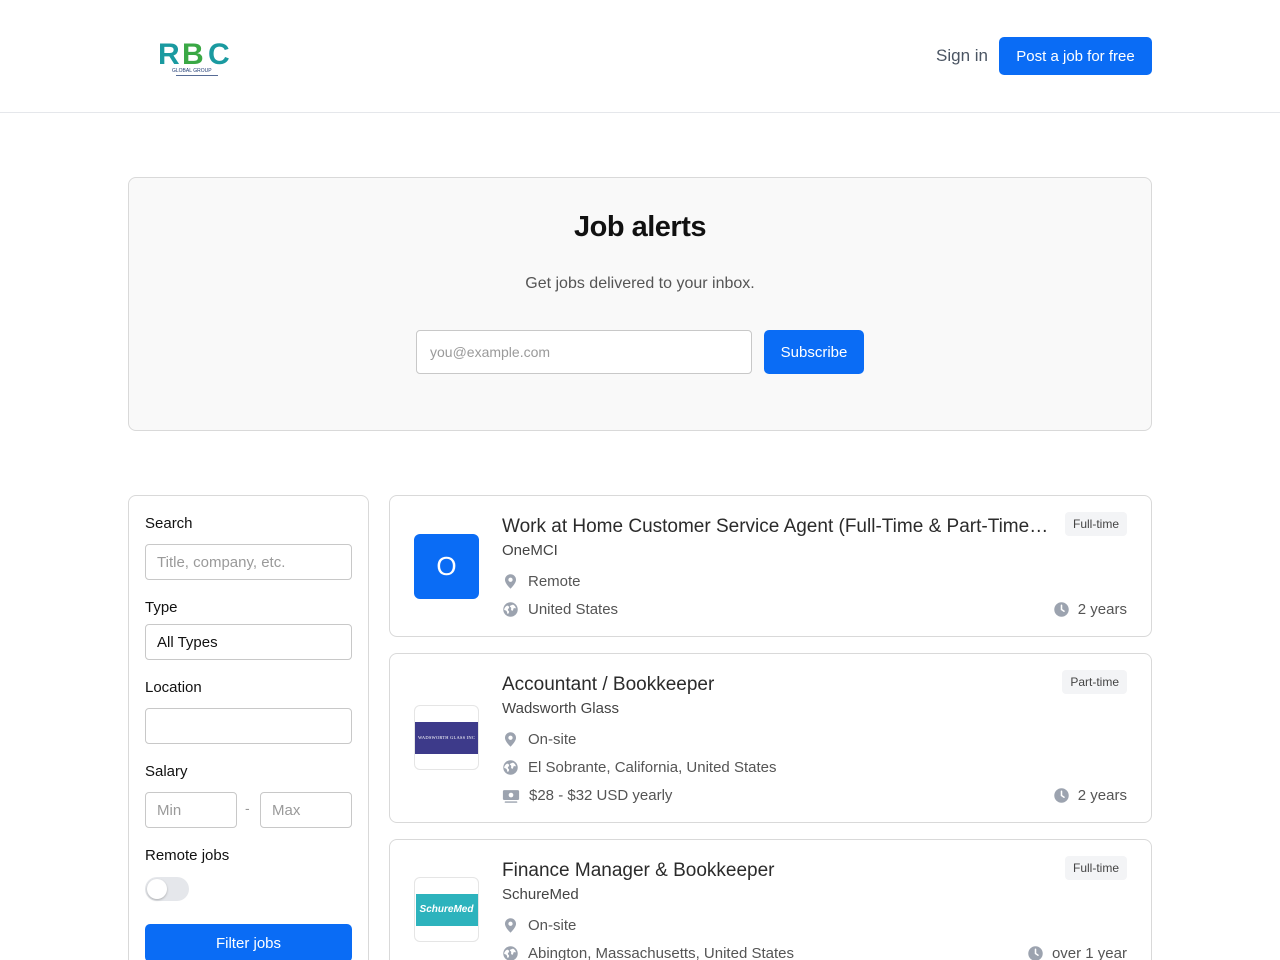  I want to click on salary-label: Salary, so click(166, 771).